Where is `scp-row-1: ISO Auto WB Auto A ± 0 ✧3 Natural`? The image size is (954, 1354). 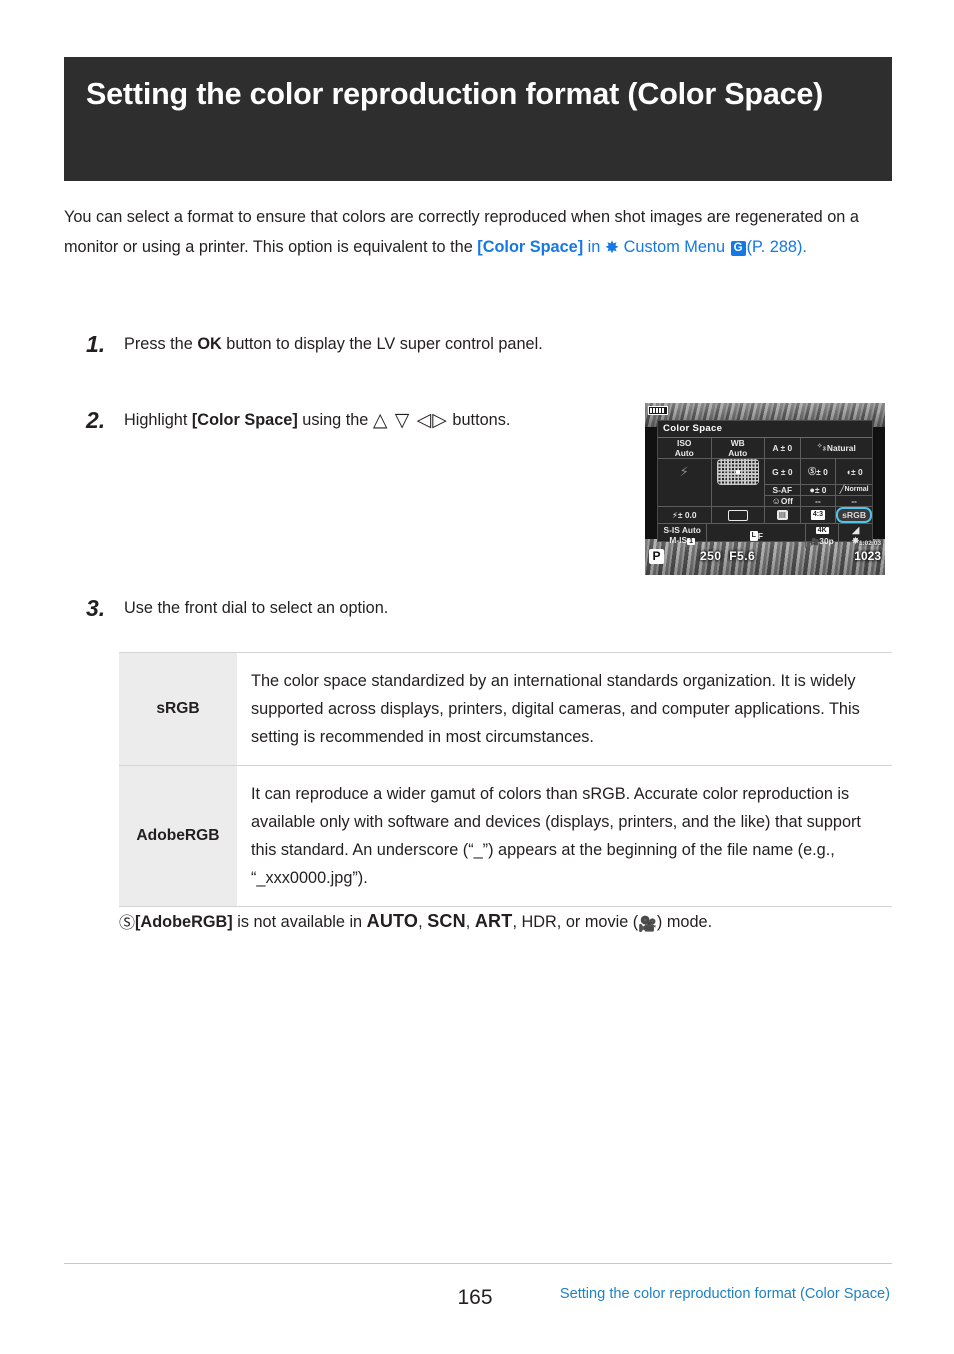
scp-row-1: ISO Auto WB Auto A ± 0 ✧3 Natural is located at coordinates (765, 448).